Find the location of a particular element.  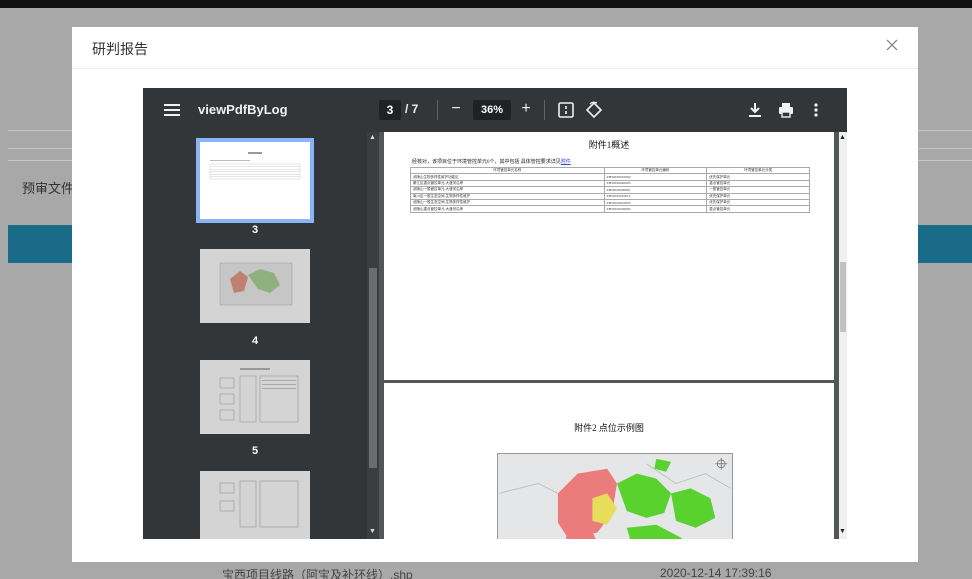

table-cell: ZH50010020002 is located at coordinates (655, 209).